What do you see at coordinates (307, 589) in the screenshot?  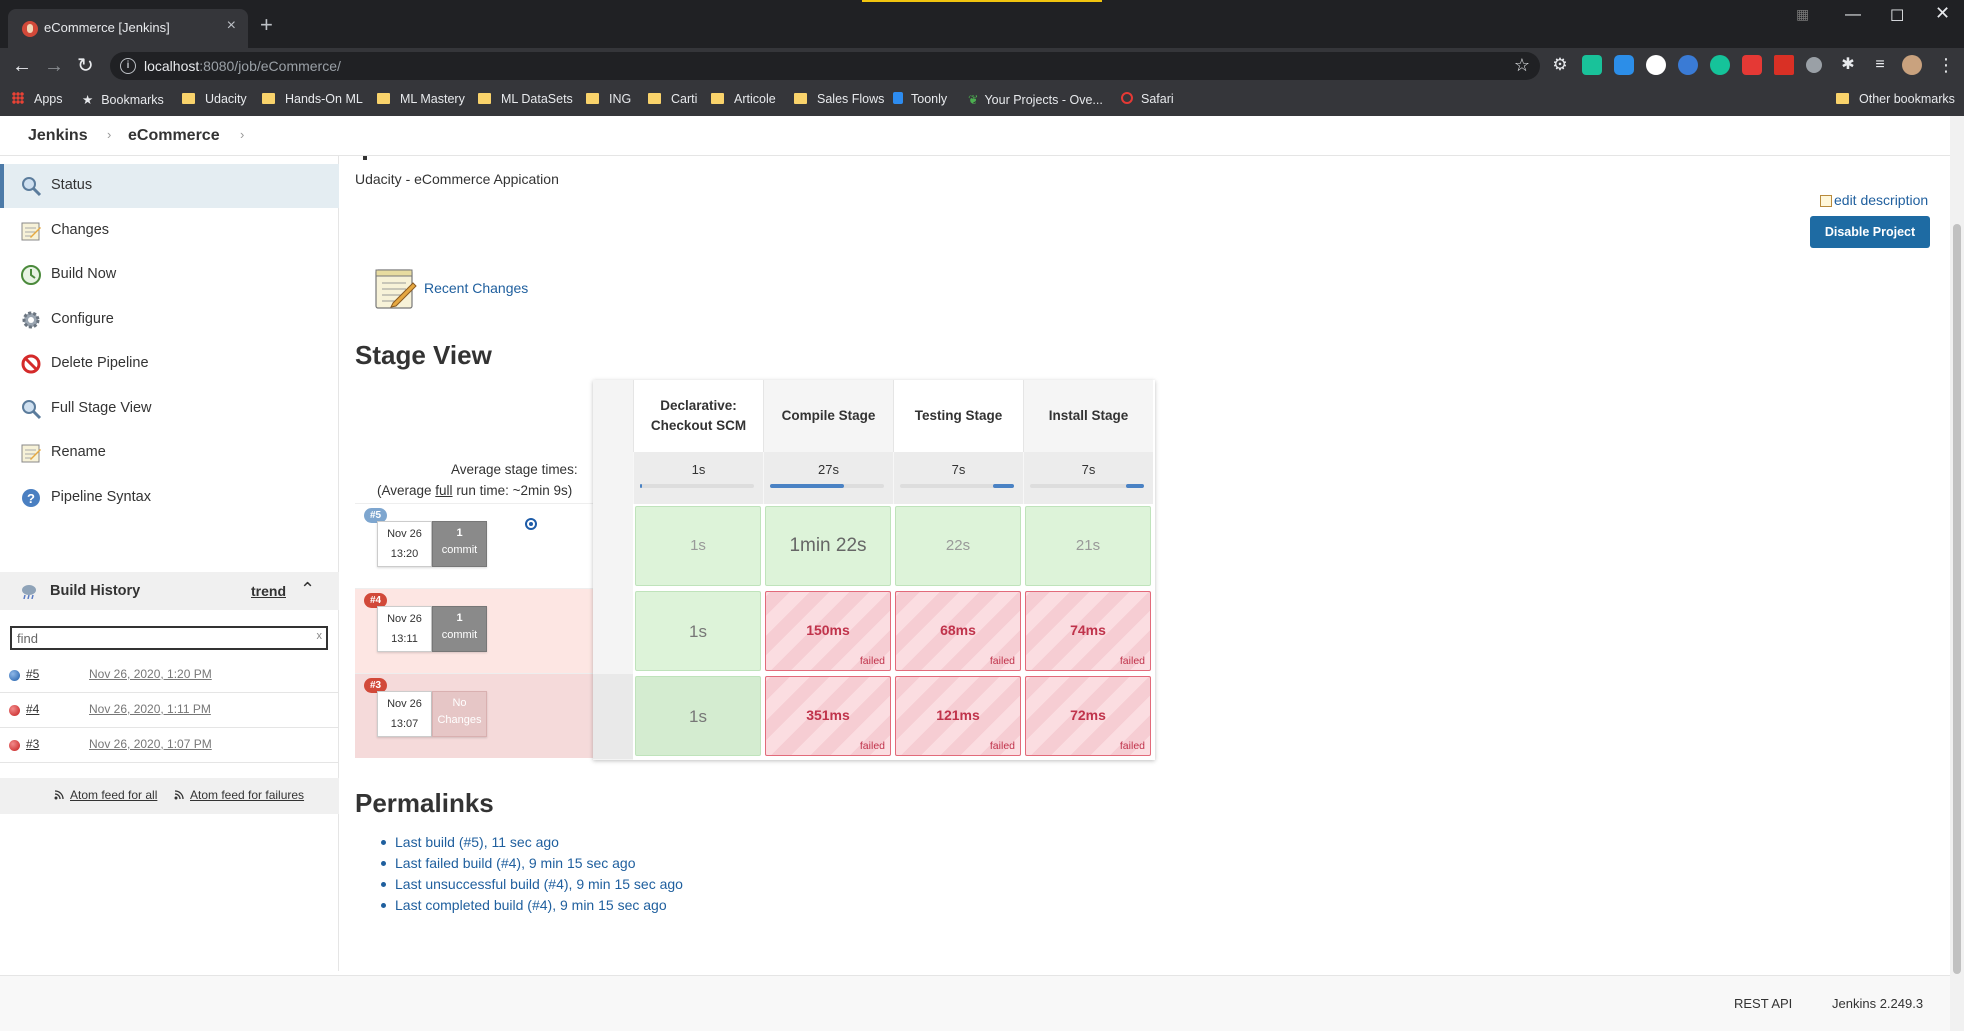 I see `collapse-chevron-icon: ⌃` at bounding box center [307, 589].